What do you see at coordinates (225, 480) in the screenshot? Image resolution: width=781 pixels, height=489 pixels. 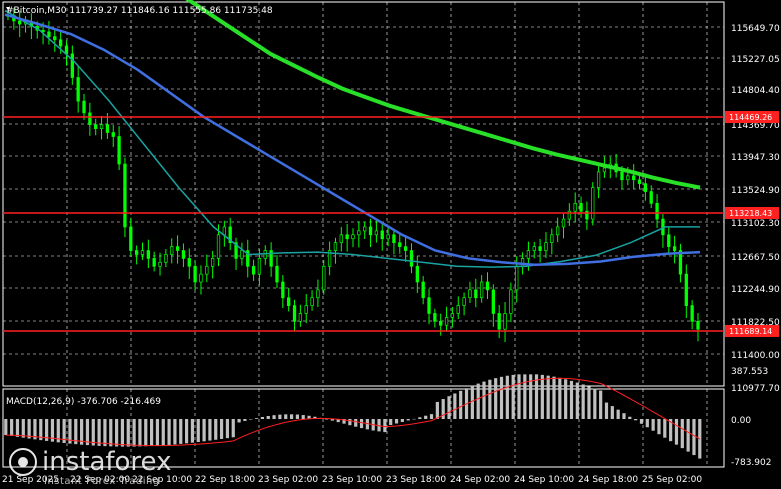 I see `time-tick: 22 Sep 18:00` at bounding box center [225, 480].